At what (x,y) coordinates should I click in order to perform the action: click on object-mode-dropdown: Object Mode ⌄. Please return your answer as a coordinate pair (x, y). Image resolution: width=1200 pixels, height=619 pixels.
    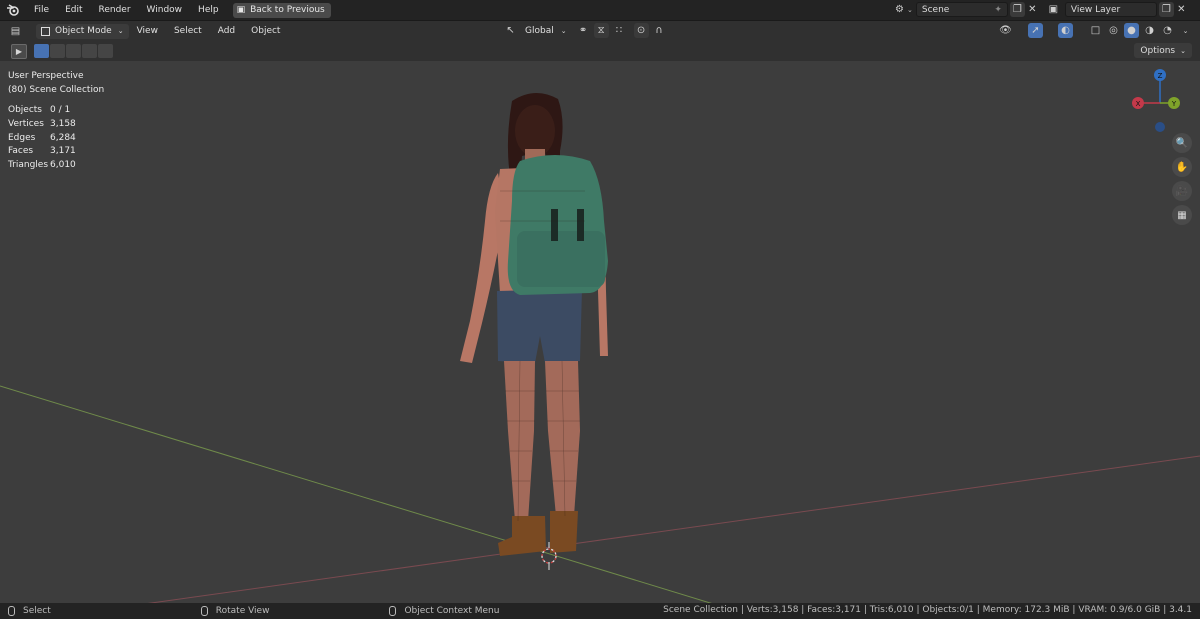
    Looking at the image, I should click on (82, 31).